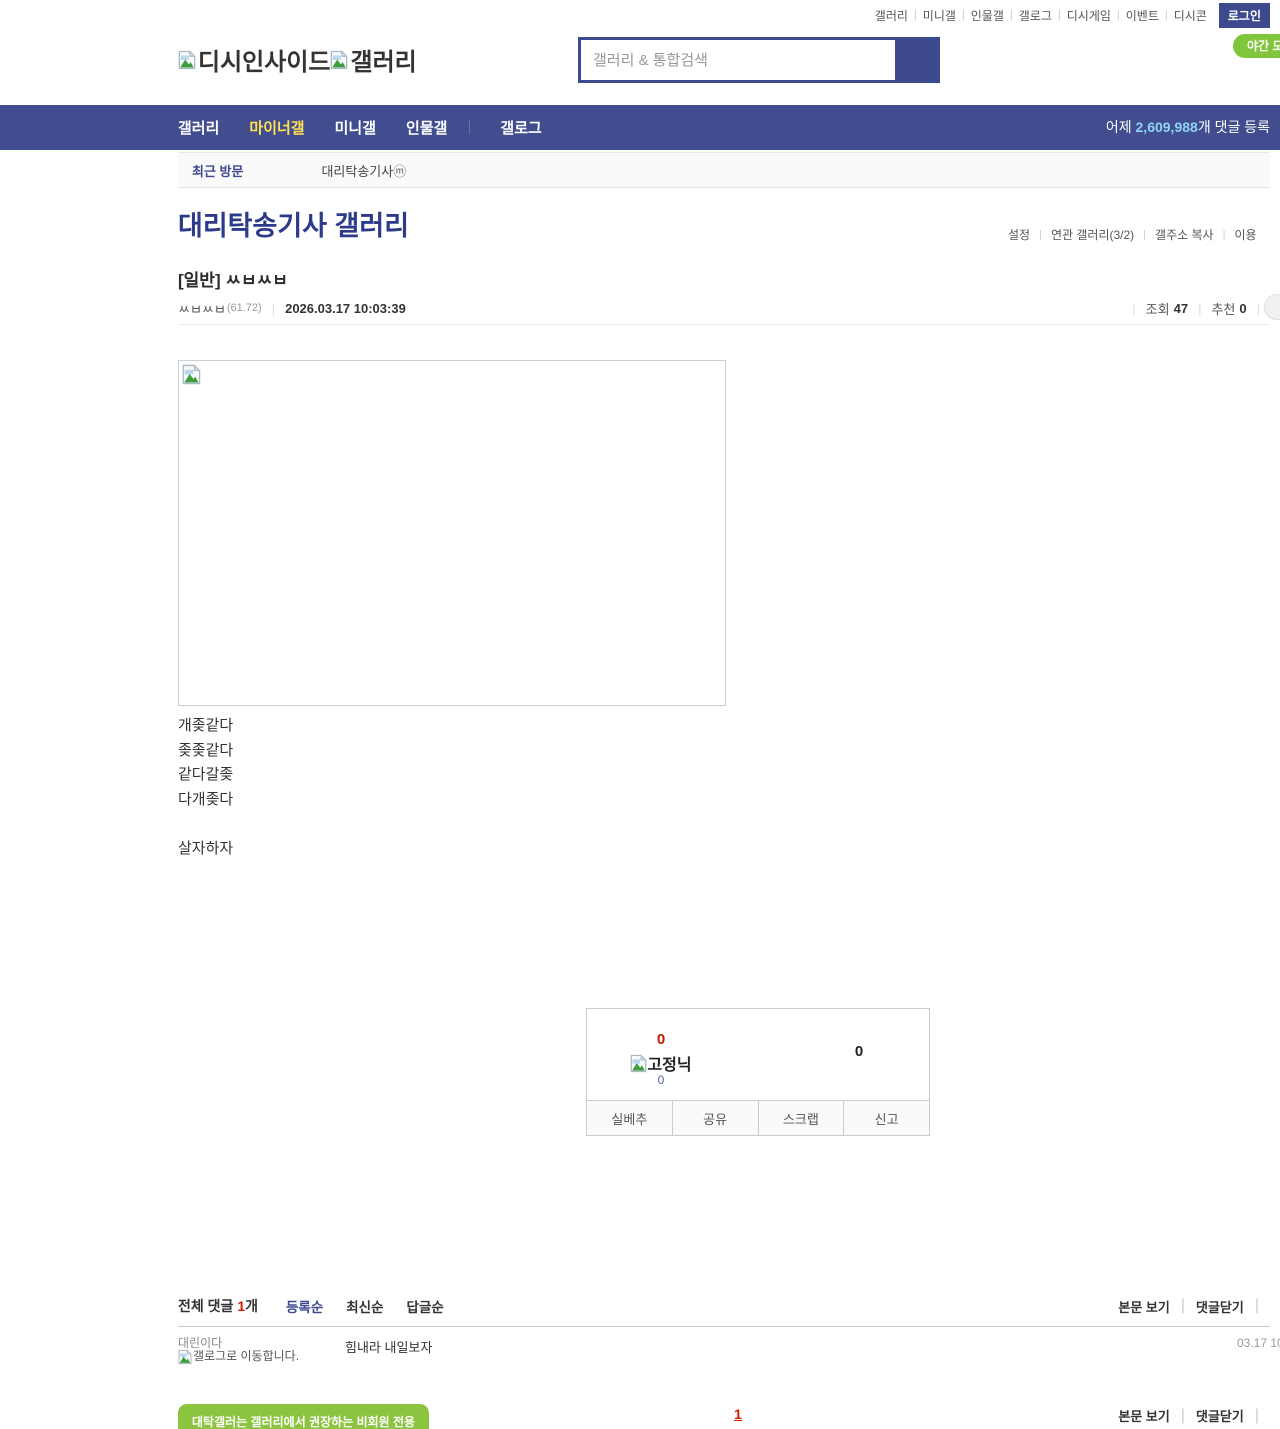 This screenshot has height=1429, width=1280. Describe the element at coordinates (1233, 127) in the screenshot. I see `stats-suffix: 개 댓글 등록` at that location.